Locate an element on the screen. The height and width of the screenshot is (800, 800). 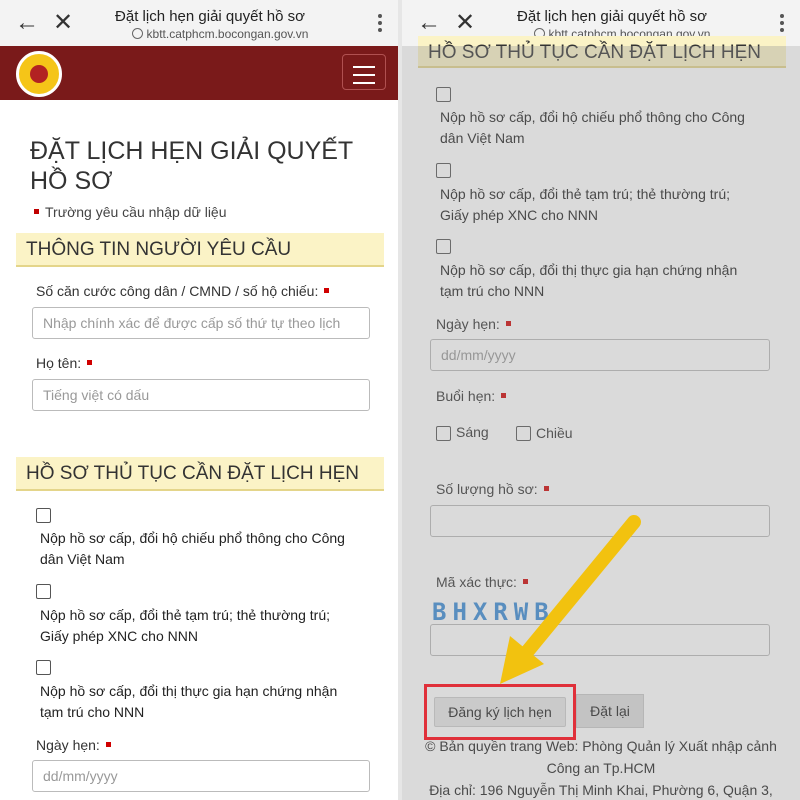
captcha-label: Mã xác thực: is located at coordinates (482, 582).